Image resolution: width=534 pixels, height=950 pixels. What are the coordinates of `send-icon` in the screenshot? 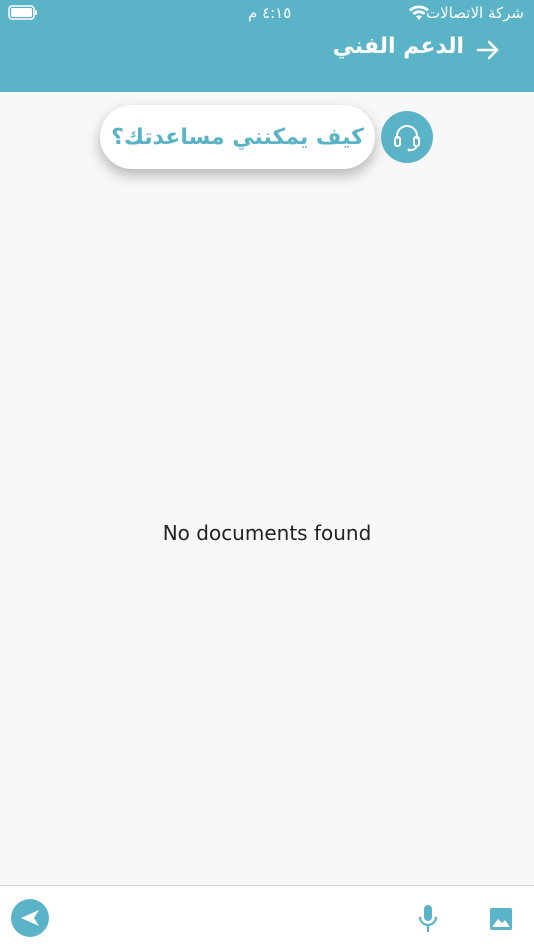 It's located at (30, 918).